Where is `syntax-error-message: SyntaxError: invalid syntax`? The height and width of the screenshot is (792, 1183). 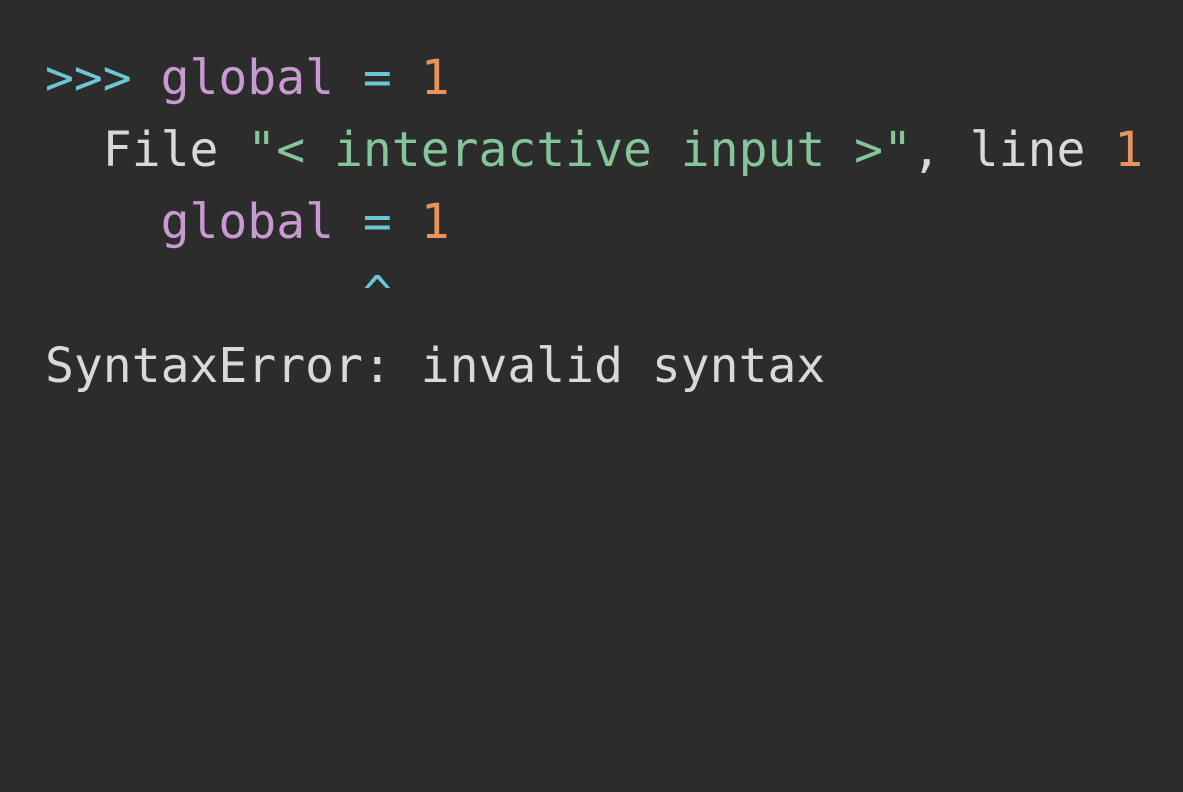 syntax-error-message: SyntaxError: invalid syntax is located at coordinates (435, 366).